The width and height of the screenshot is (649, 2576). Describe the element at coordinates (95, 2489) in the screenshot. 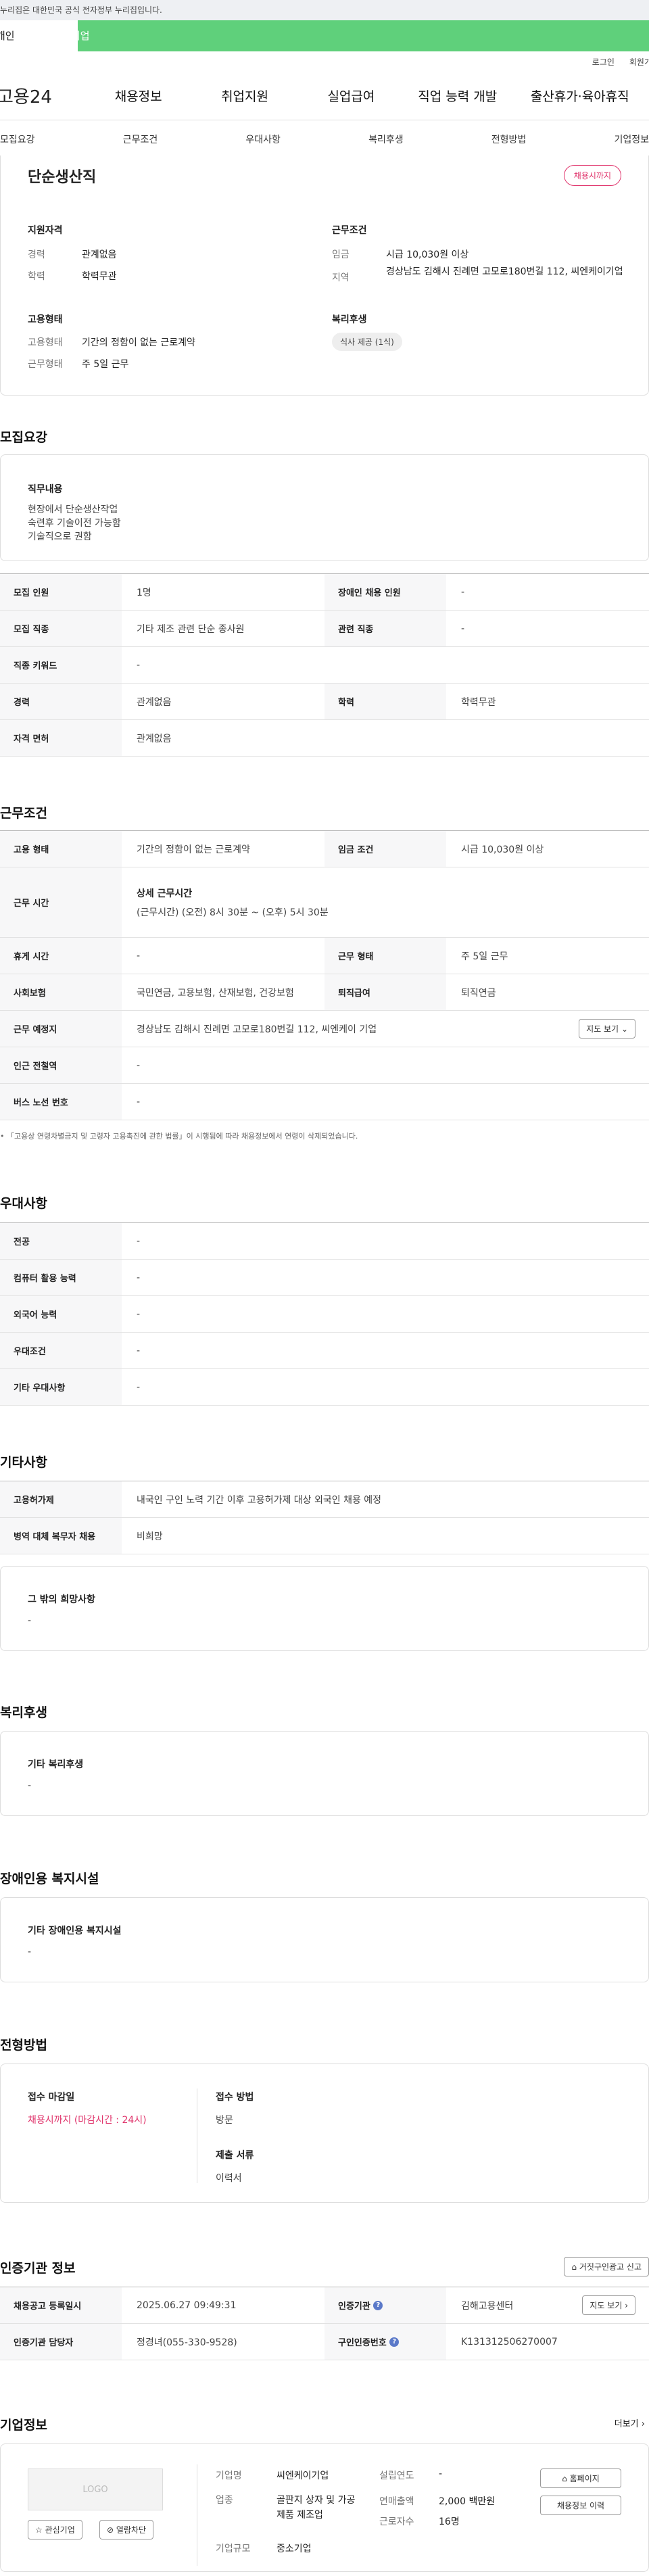

I see `company-logo: LOGO` at that location.